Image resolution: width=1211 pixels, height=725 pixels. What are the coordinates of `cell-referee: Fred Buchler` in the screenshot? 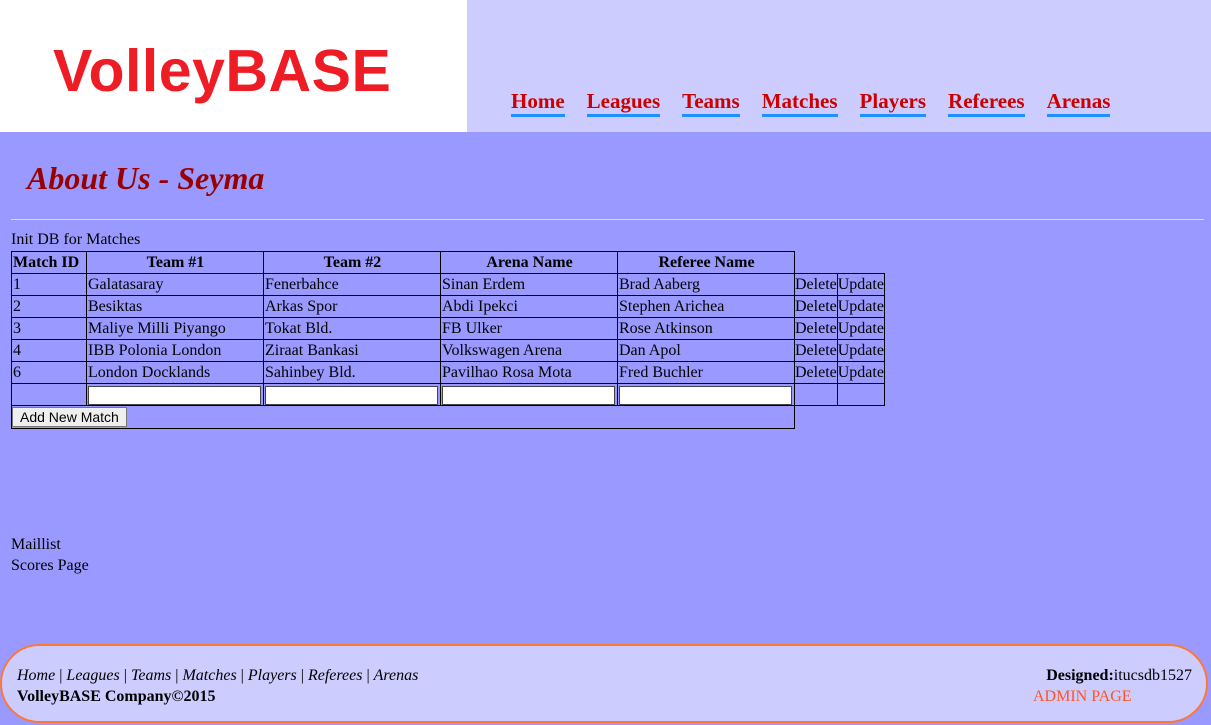 It's located at (706, 372).